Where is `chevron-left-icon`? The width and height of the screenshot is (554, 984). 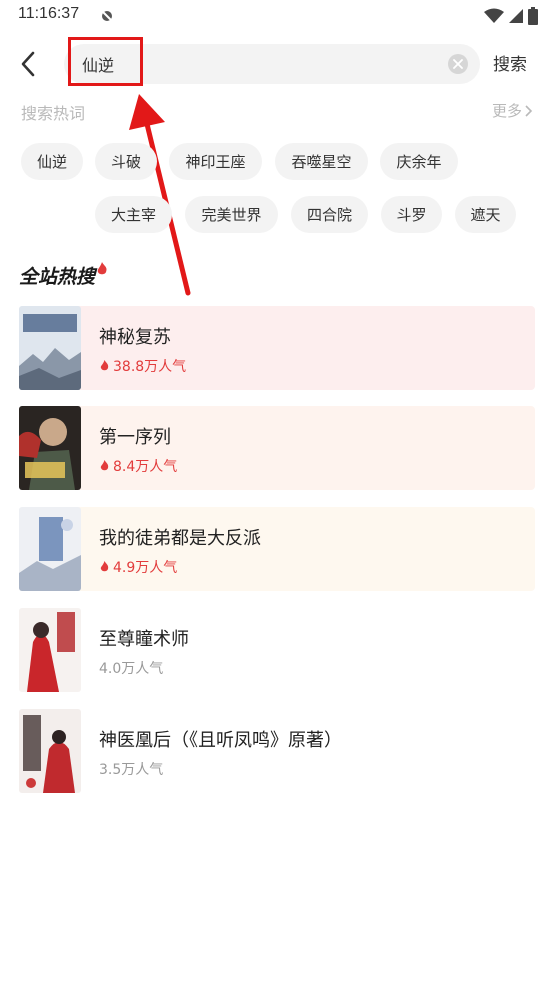 chevron-left-icon is located at coordinates (28, 64).